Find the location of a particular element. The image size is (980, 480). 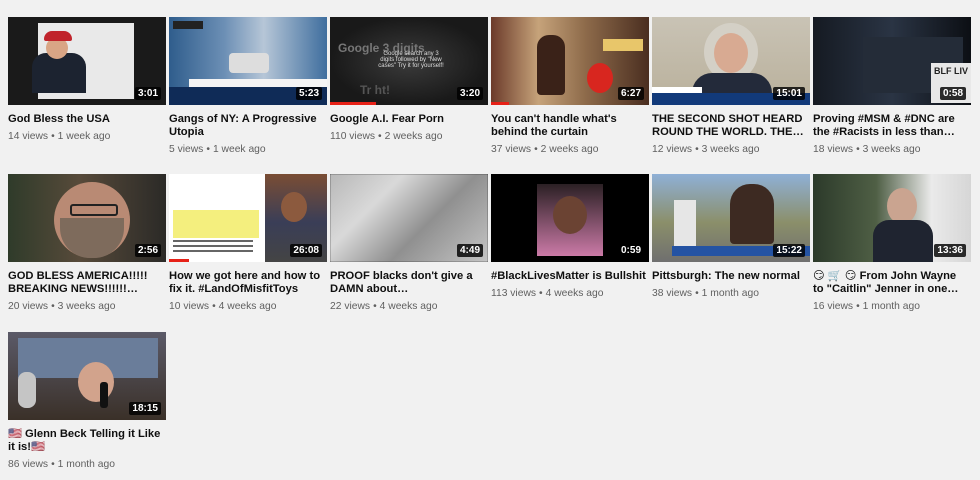

duration-badge: 4:49 is located at coordinates (469, 250).